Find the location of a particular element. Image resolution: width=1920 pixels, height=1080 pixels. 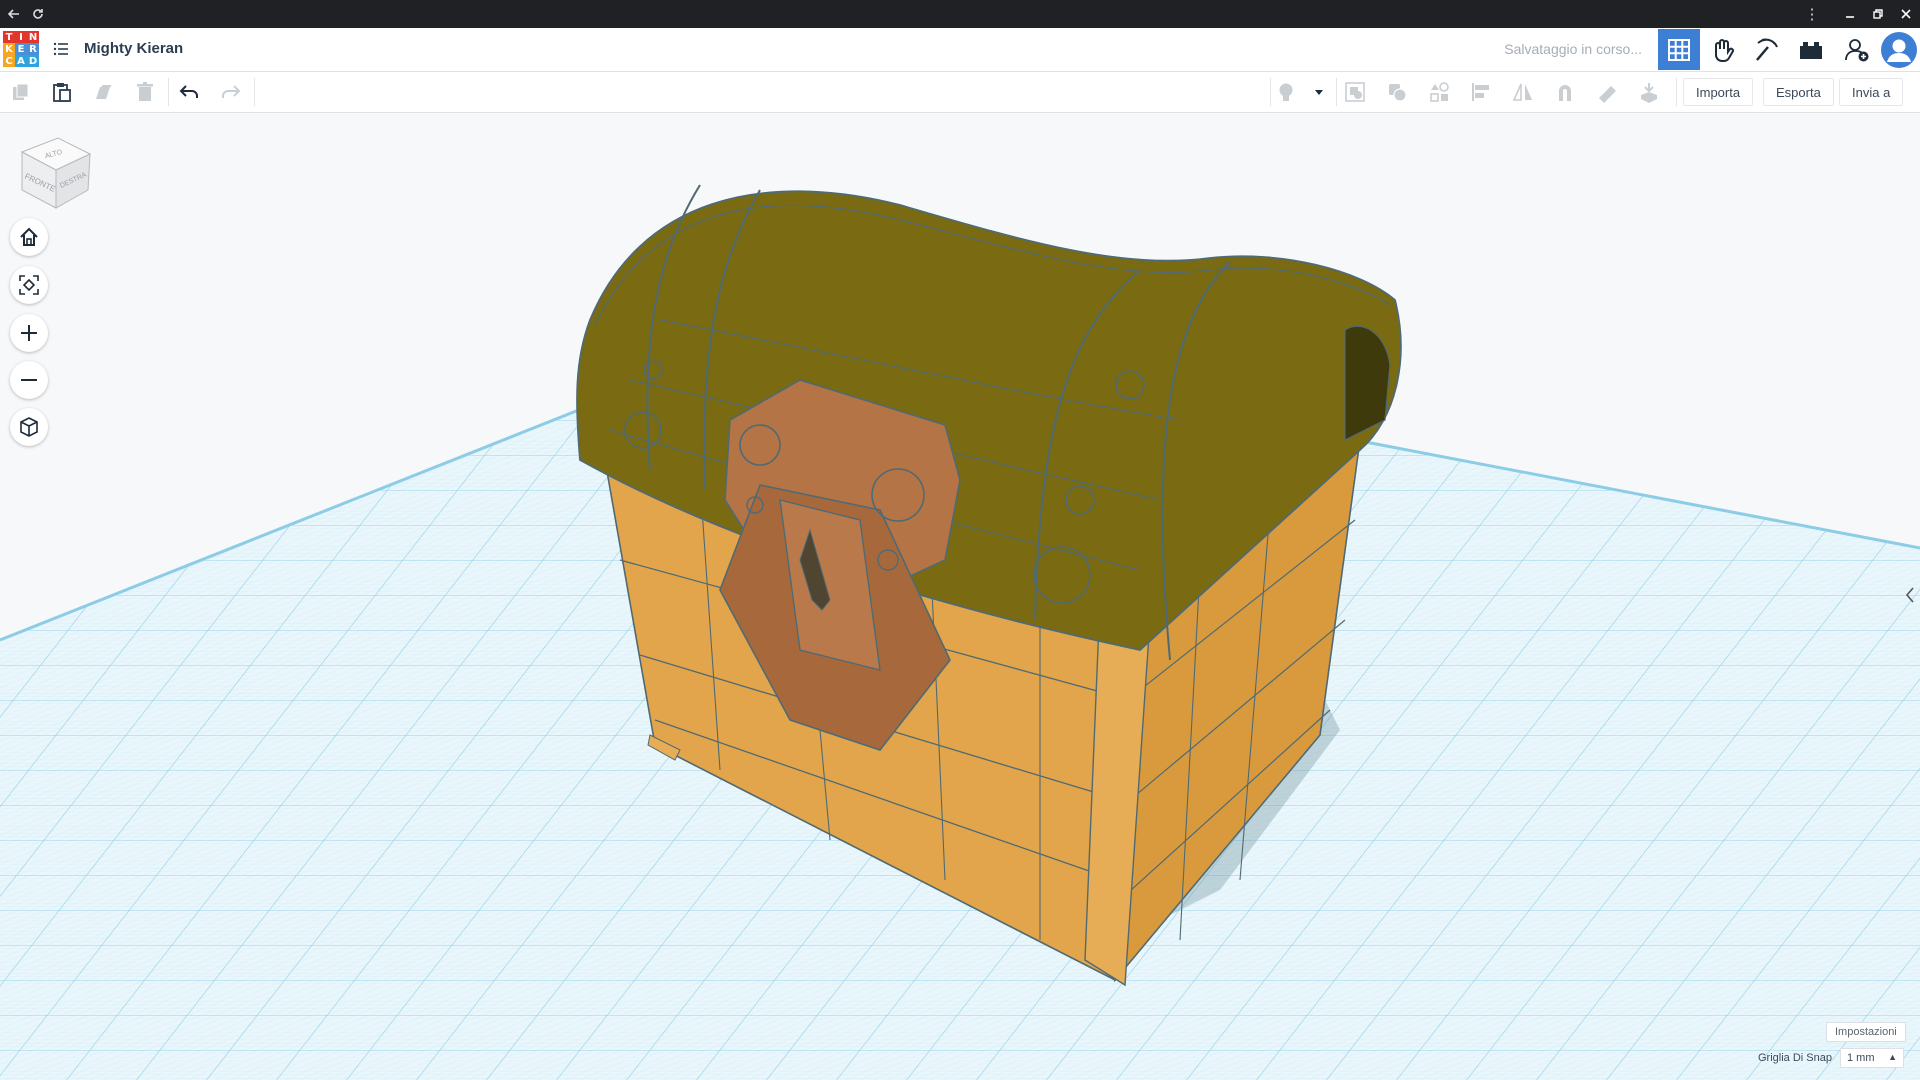

invite-user-button is located at coordinates (1857, 49).